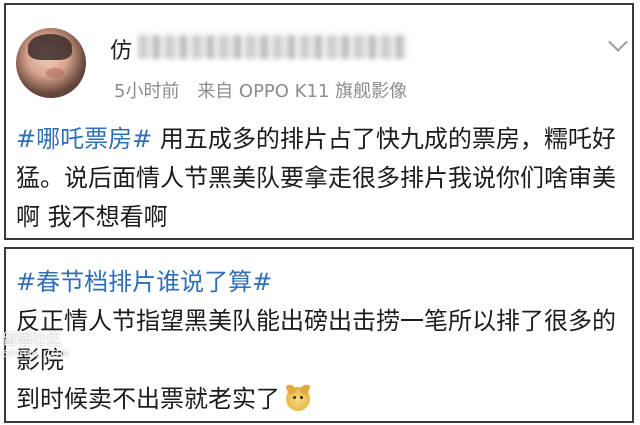 The image size is (640, 425). Describe the element at coordinates (298, 399) in the screenshot. I see `doge-emoji-icon` at that location.